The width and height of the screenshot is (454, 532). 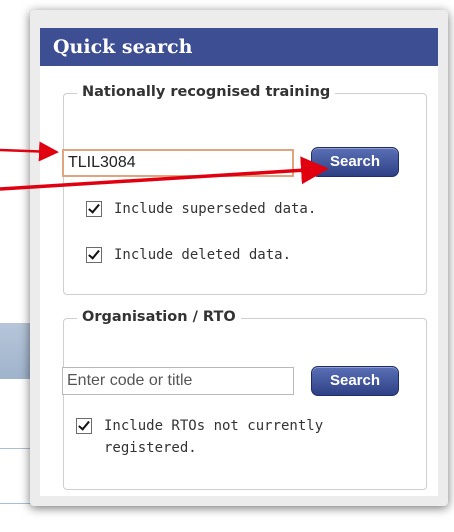 I want to click on include-unregistered-rtos-option: Include RTOs not currently registered., so click(x=199, y=437).